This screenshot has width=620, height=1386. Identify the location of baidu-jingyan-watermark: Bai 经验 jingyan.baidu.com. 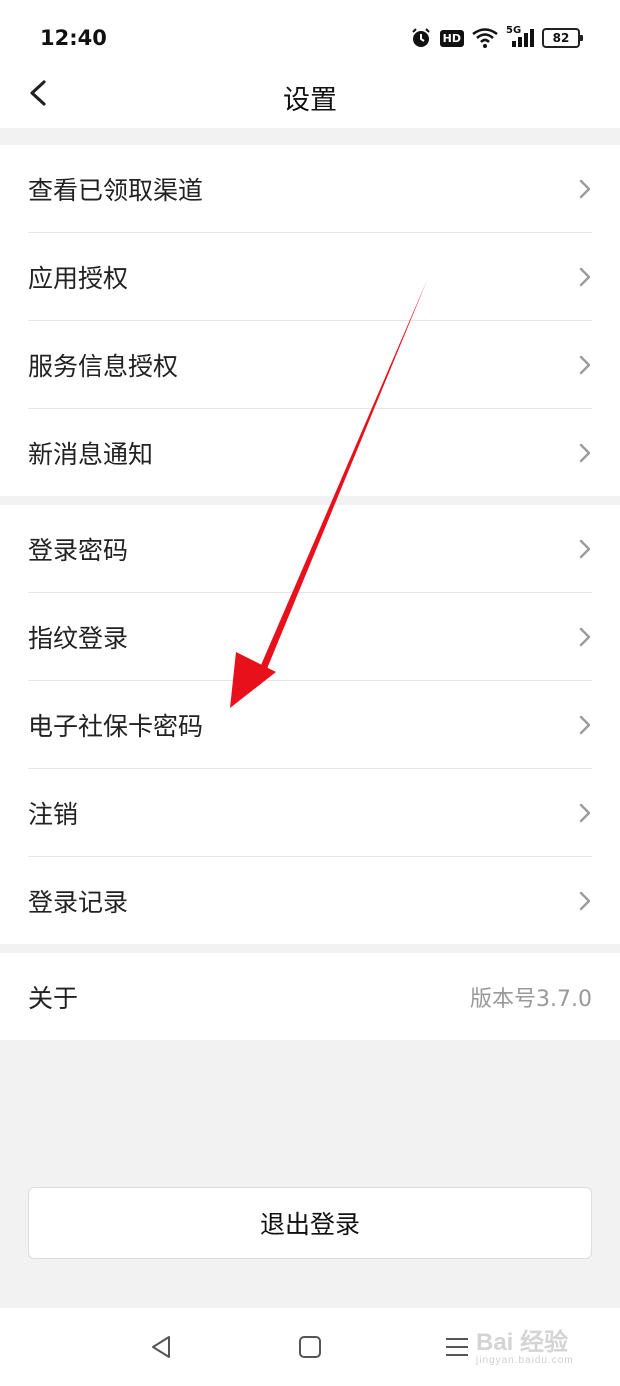
(525, 1344).